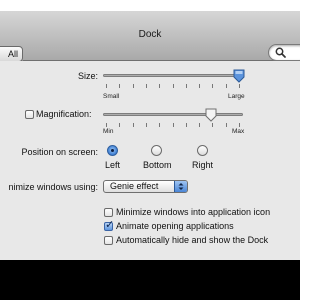 This screenshot has width=320, height=300. I want to click on size-slider-ticks, so click(173, 86).